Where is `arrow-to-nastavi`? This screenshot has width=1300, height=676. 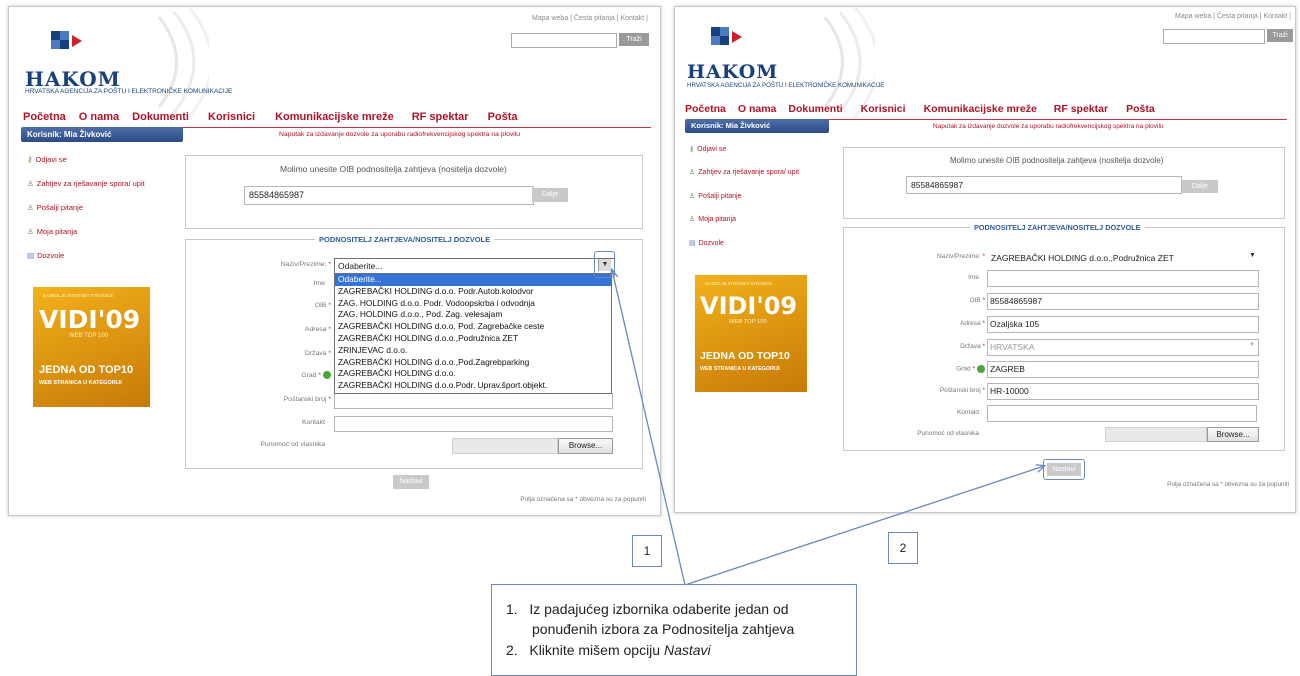
arrow-to-nastavi is located at coordinates (864, 526).